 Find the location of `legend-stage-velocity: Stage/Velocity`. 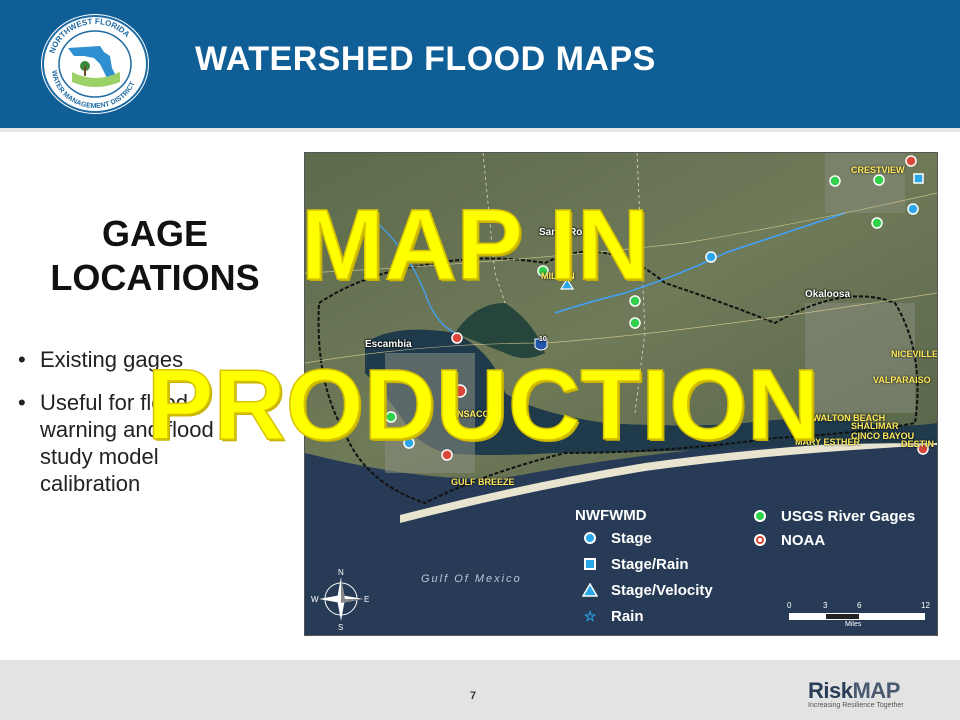

legend-stage-velocity: Stage/Velocity is located at coordinates (647, 590).